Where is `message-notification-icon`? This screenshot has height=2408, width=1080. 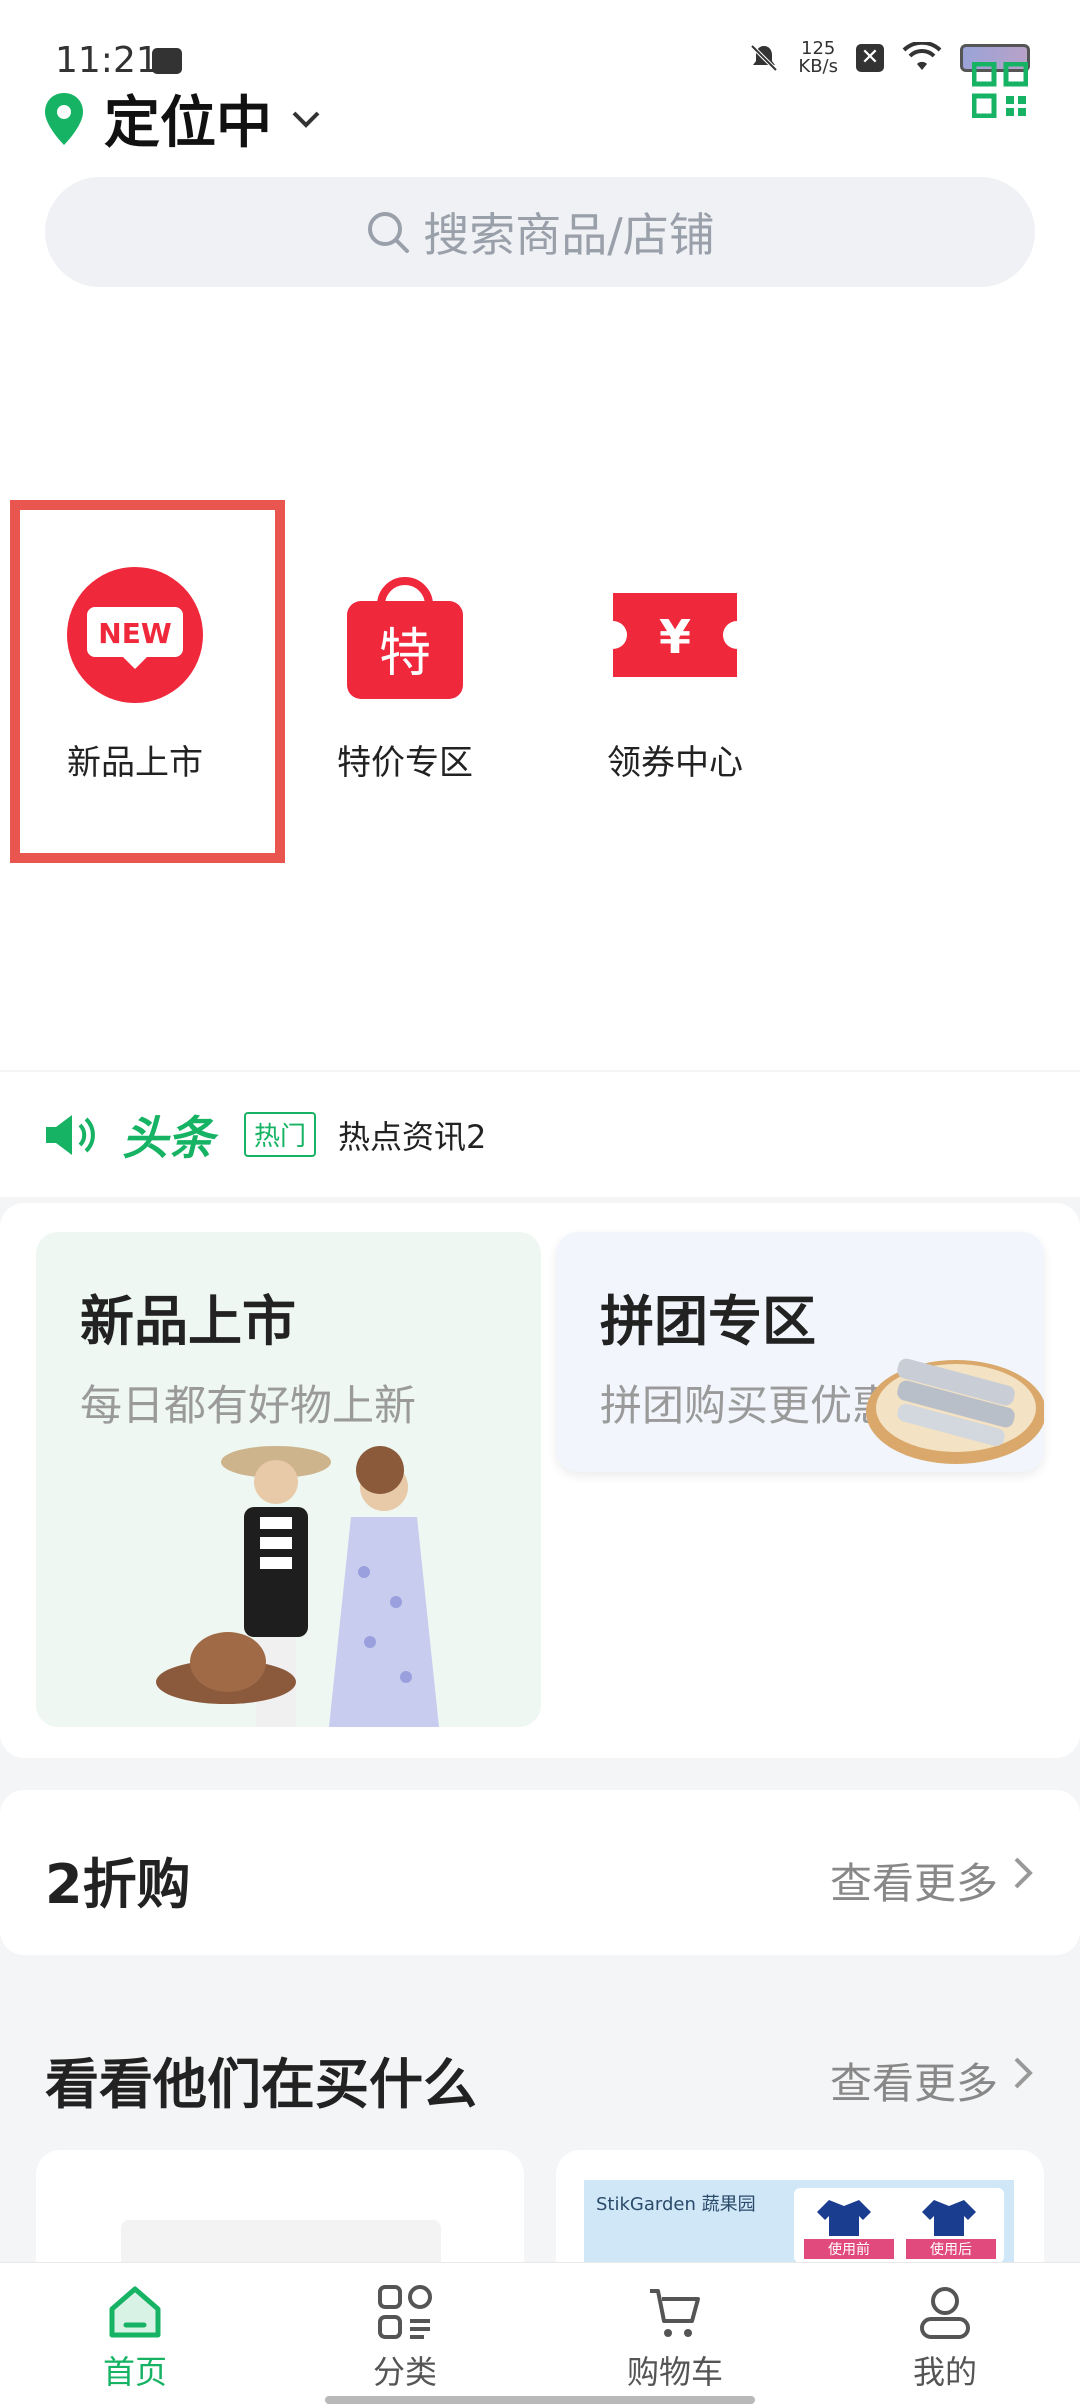
message-notification-icon is located at coordinates (167, 61).